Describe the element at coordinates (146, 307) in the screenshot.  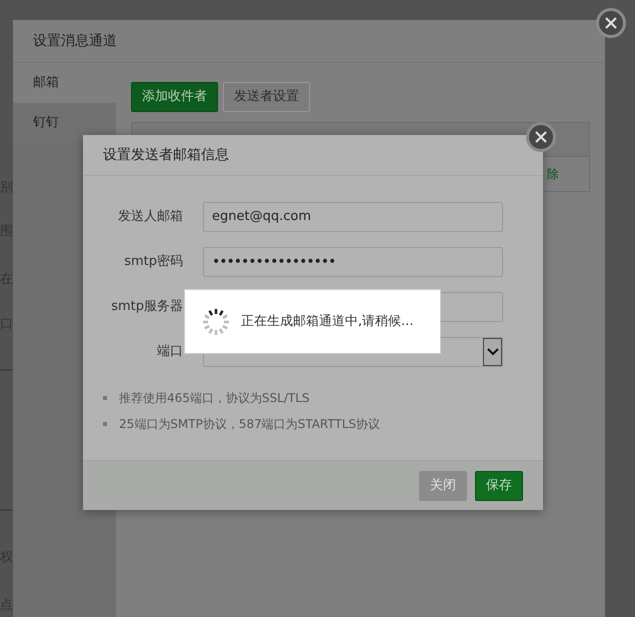
I see `field-label: smtp服务器` at that location.